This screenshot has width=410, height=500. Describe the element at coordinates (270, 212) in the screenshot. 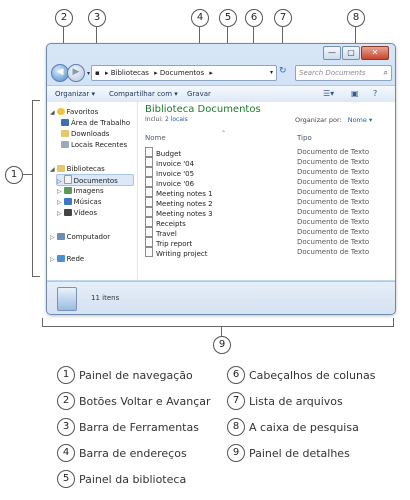

I see `file-row: Meeting notes 3 Documento de Texto` at that location.